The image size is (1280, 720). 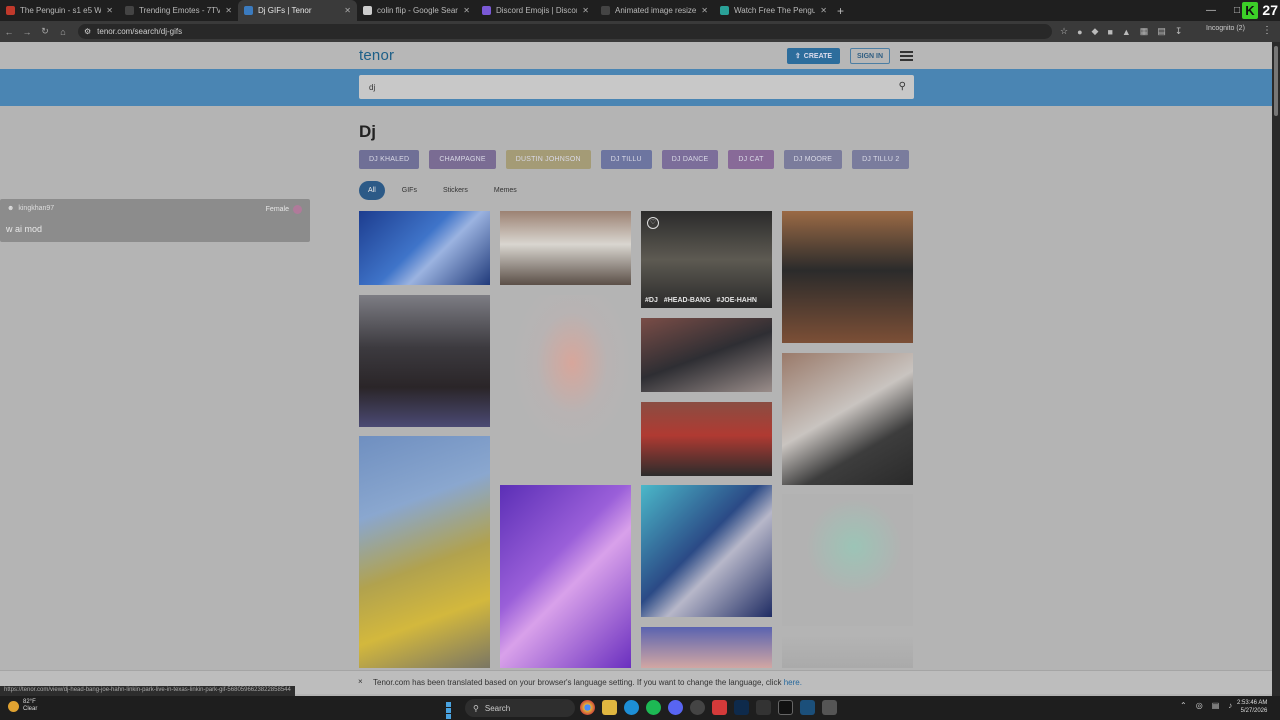 I want to click on browser-tab: Animated image resizer ✕, so click(x=654, y=10).